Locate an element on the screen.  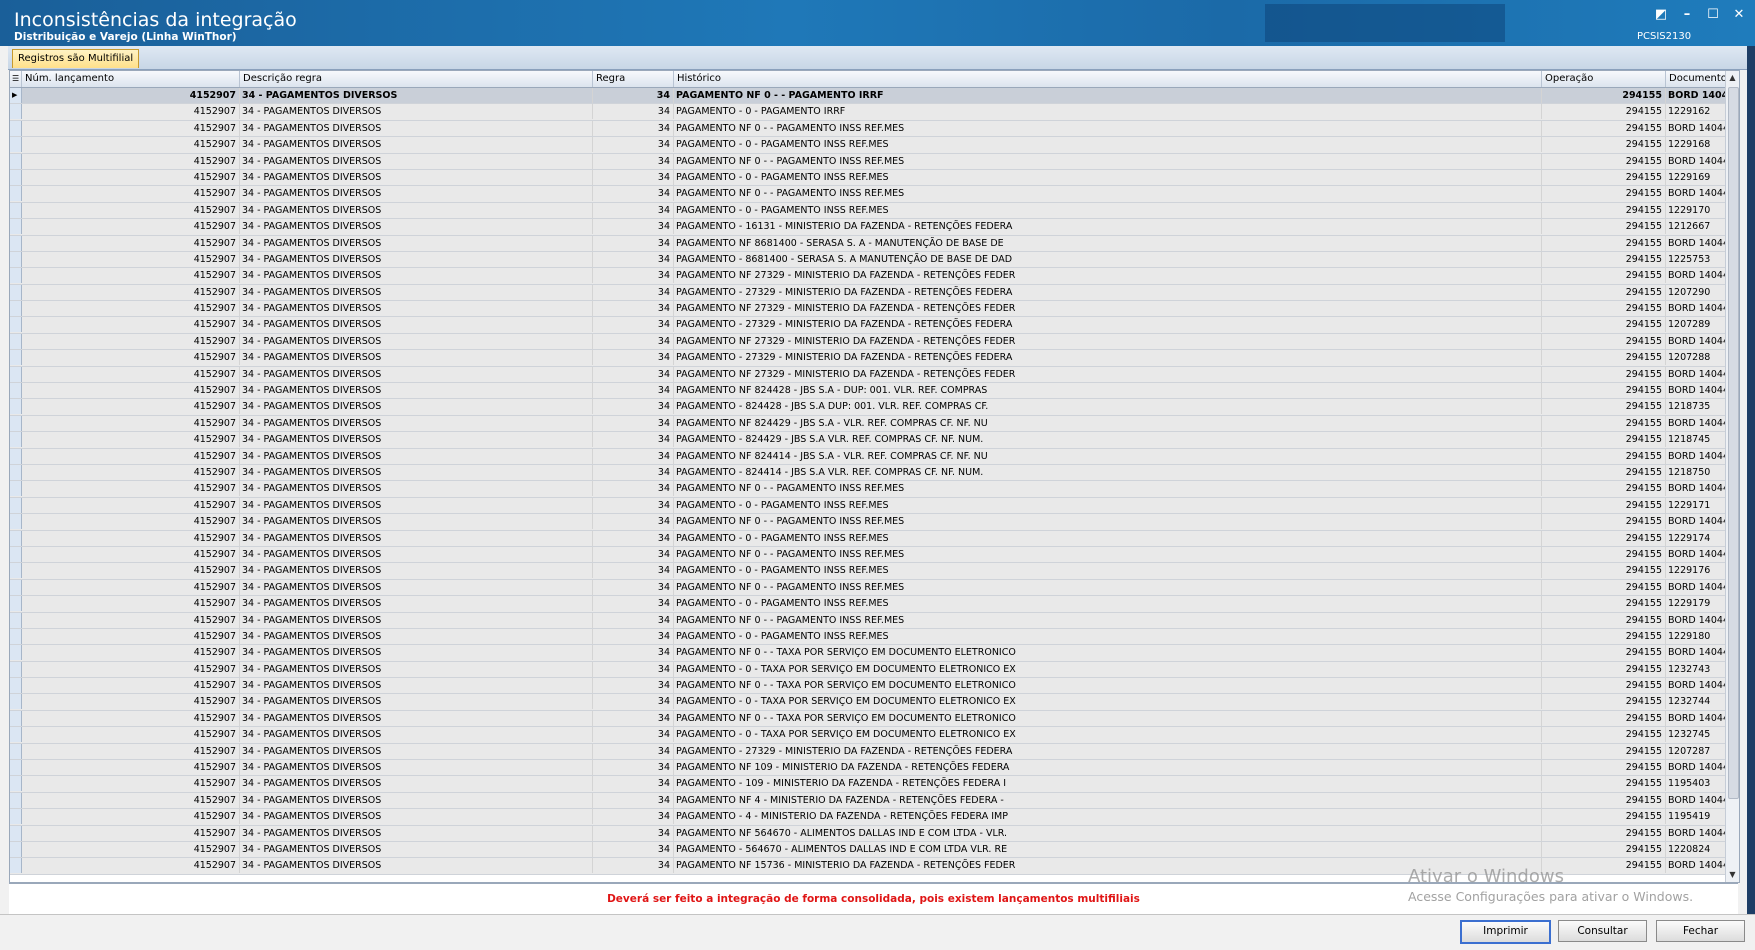
col-header-descricao-regra: Descrição regra is located at coordinates (416, 79).